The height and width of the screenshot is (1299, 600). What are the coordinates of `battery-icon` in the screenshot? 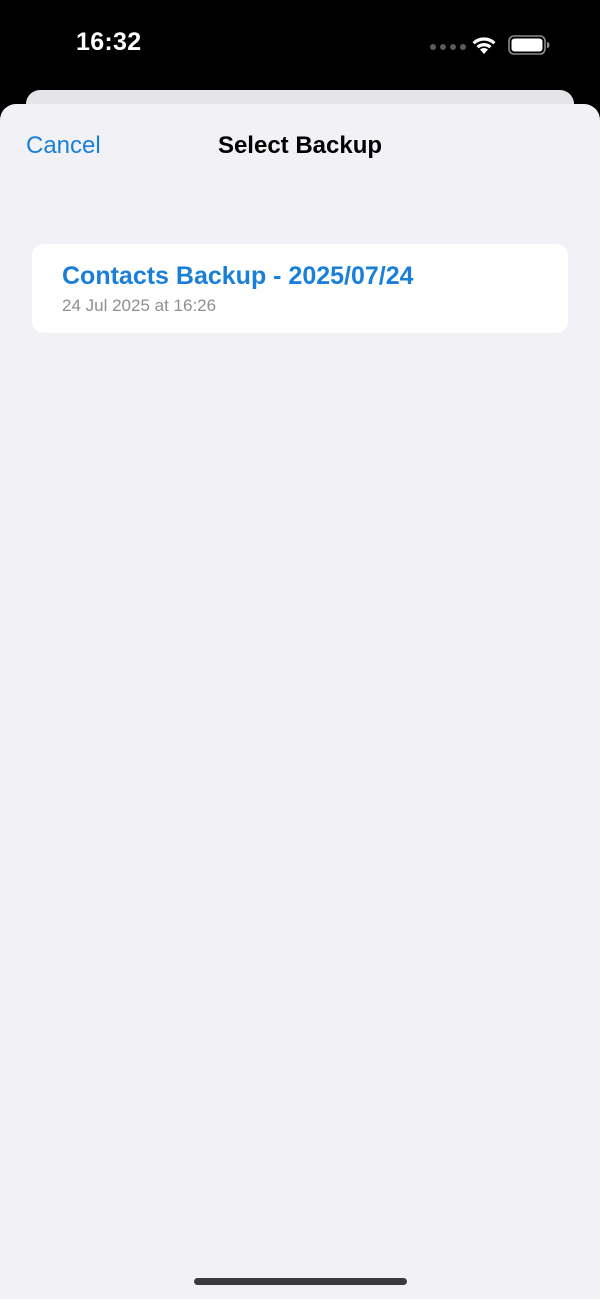 It's located at (529, 45).